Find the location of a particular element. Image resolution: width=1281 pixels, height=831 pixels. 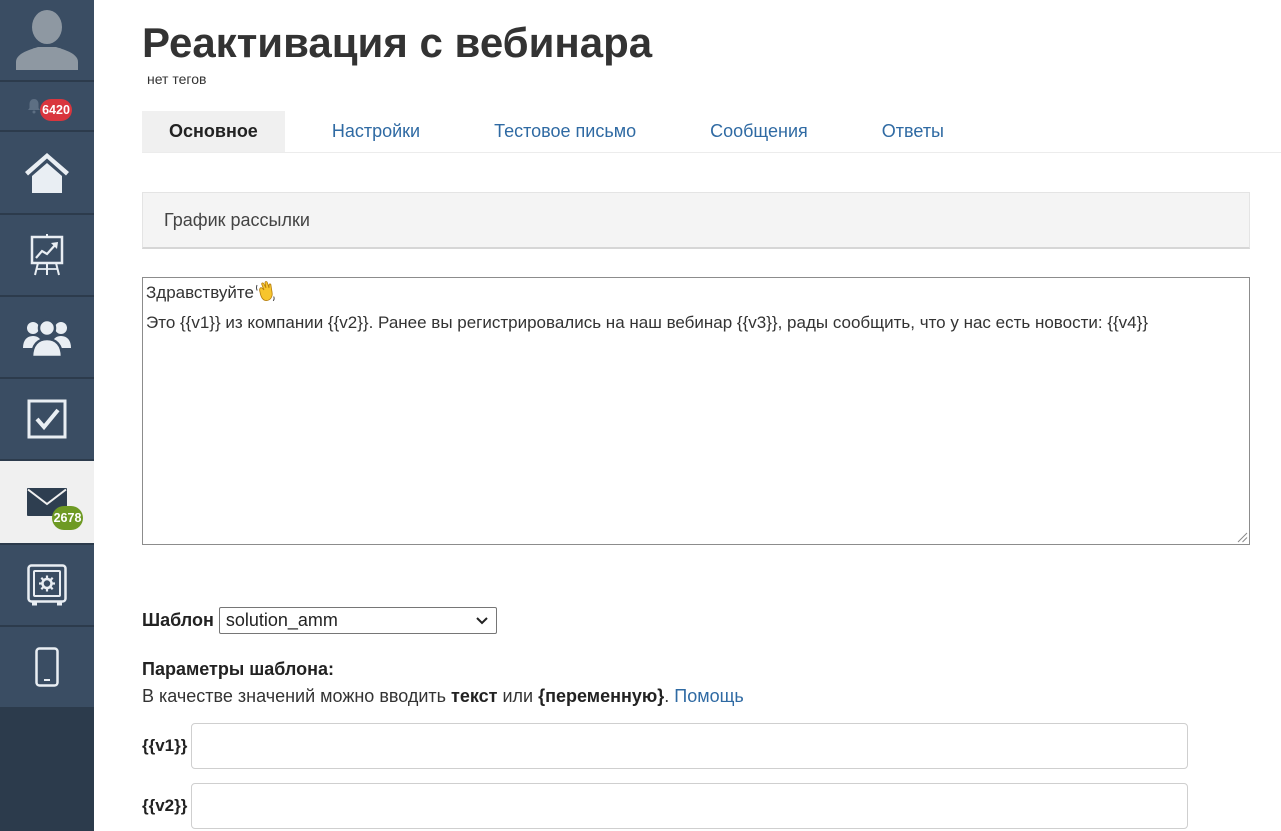

sidebar-item-safe is located at coordinates (47, 586).